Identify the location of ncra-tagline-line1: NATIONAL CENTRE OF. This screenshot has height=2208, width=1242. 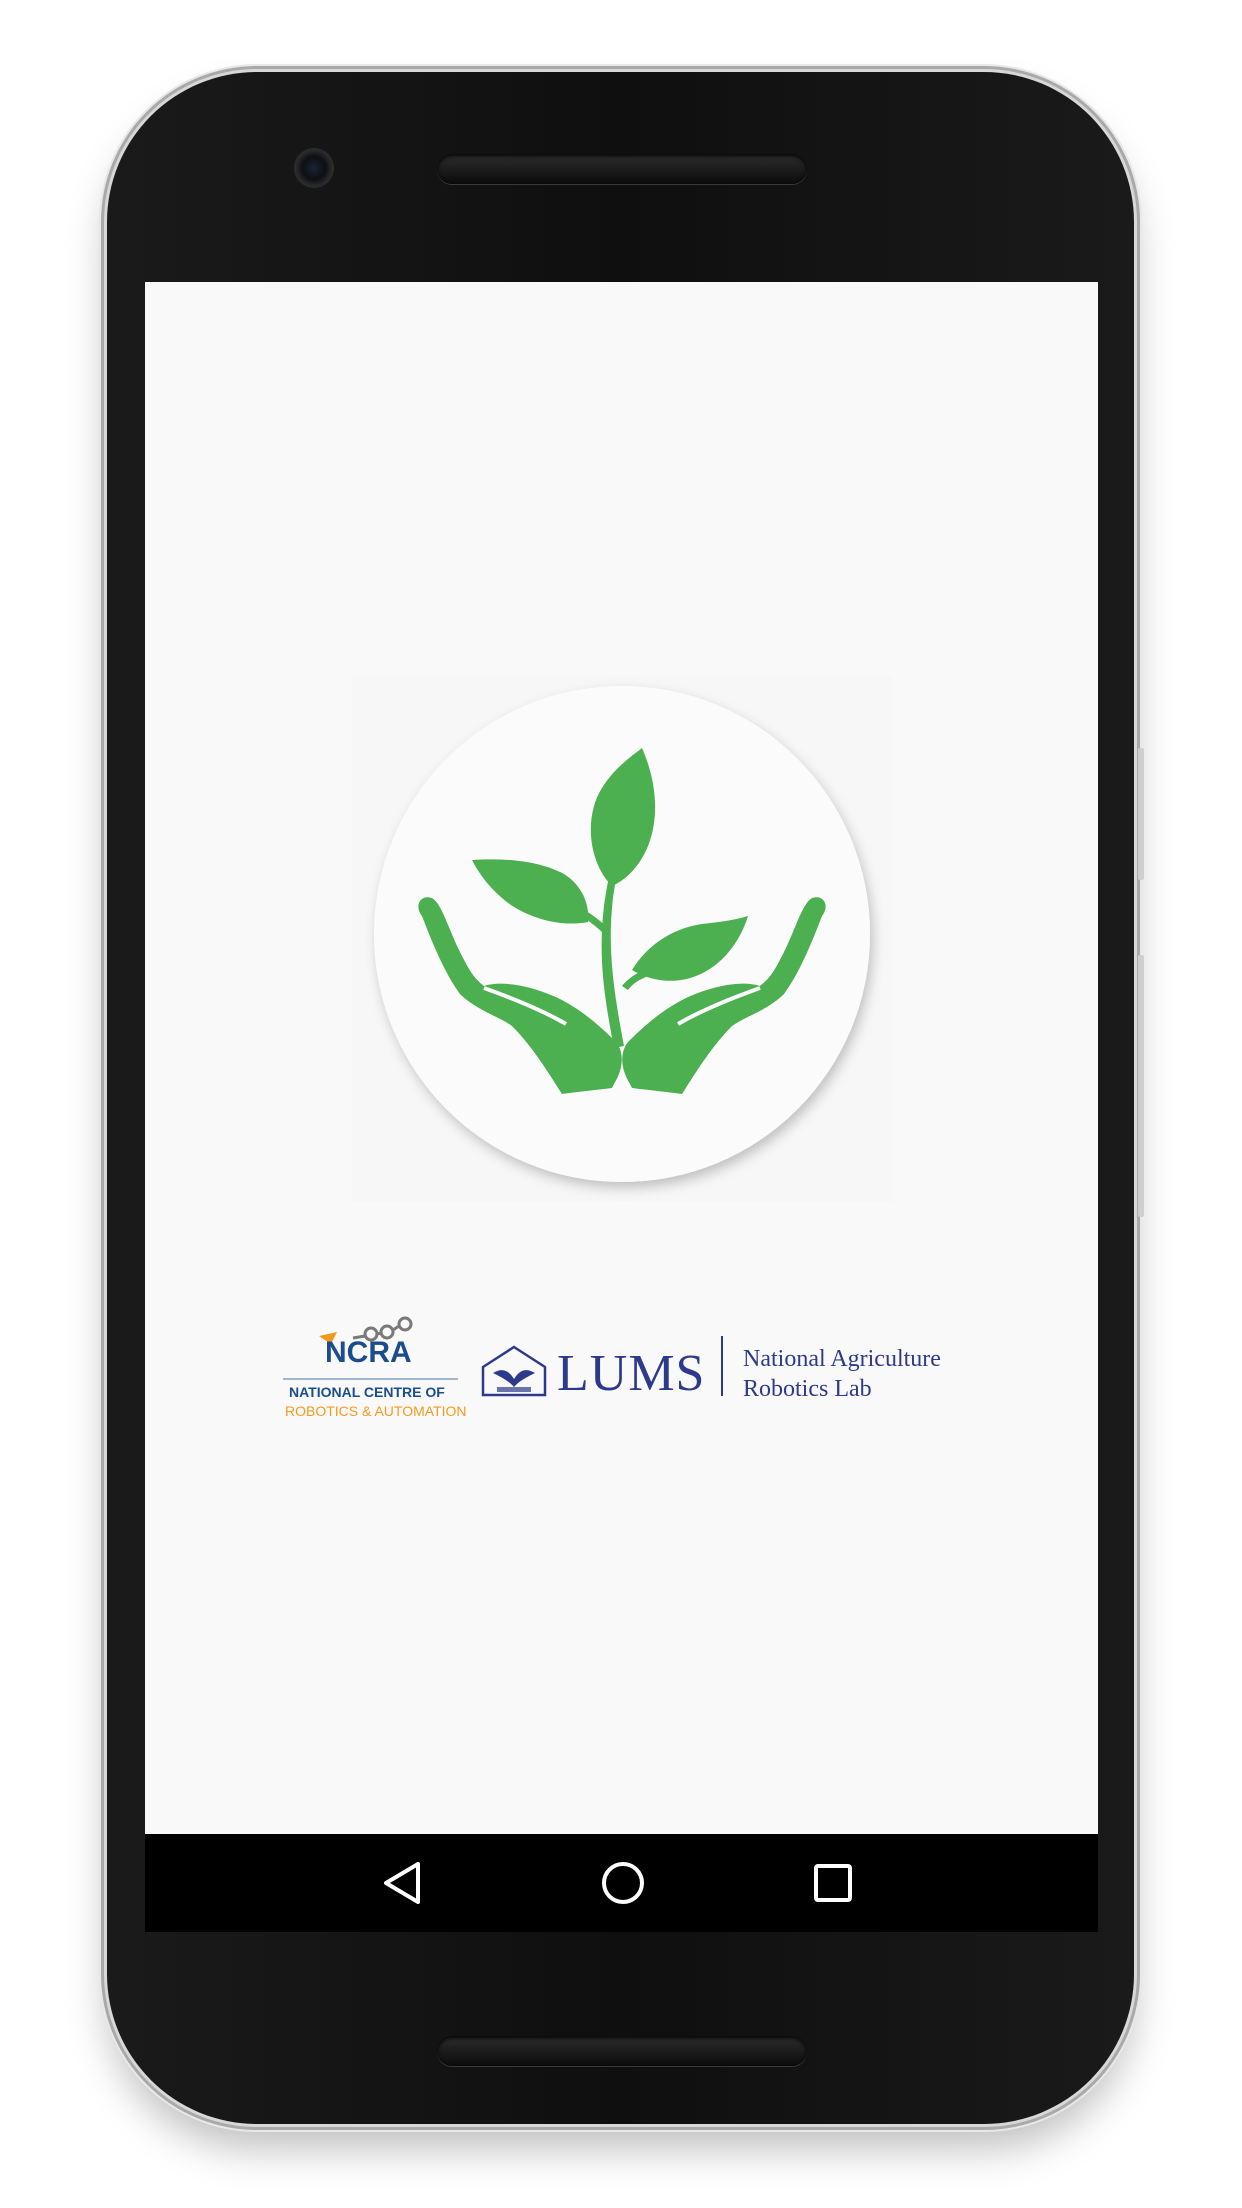
(367, 1392).